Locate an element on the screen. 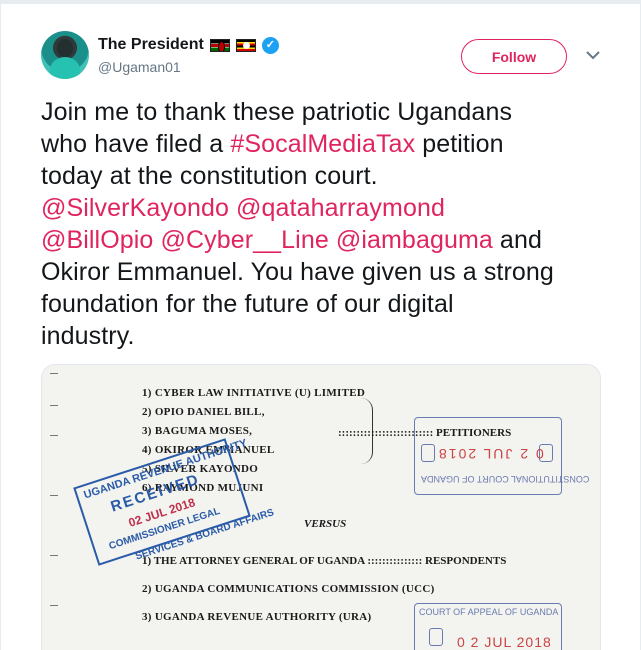 The image size is (641, 650). tweet-text-segment: who have filed a is located at coordinates (136, 144).